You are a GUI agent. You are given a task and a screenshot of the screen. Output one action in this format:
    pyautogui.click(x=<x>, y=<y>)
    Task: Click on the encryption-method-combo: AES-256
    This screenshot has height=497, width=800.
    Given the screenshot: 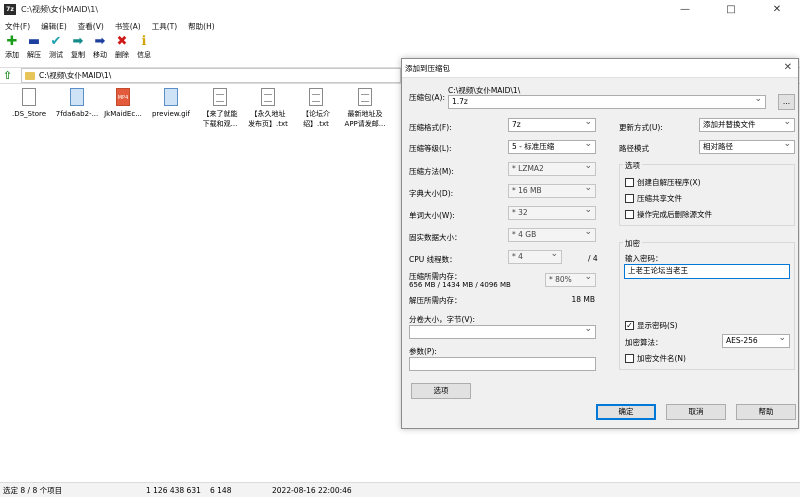 What is the action you would take?
    pyautogui.click(x=756, y=340)
    